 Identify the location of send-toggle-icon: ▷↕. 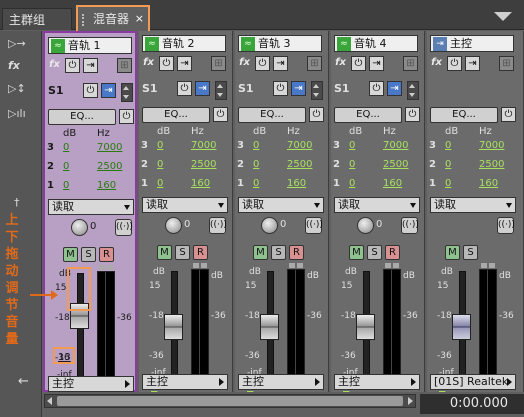
(22, 91).